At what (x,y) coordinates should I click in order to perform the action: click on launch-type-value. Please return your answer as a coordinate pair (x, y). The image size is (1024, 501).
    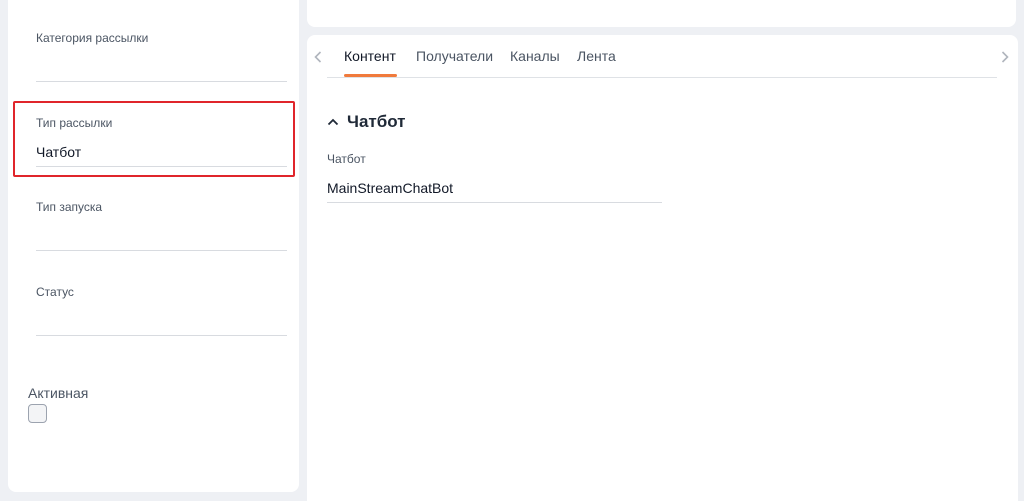
    Looking at the image, I should click on (161, 237).